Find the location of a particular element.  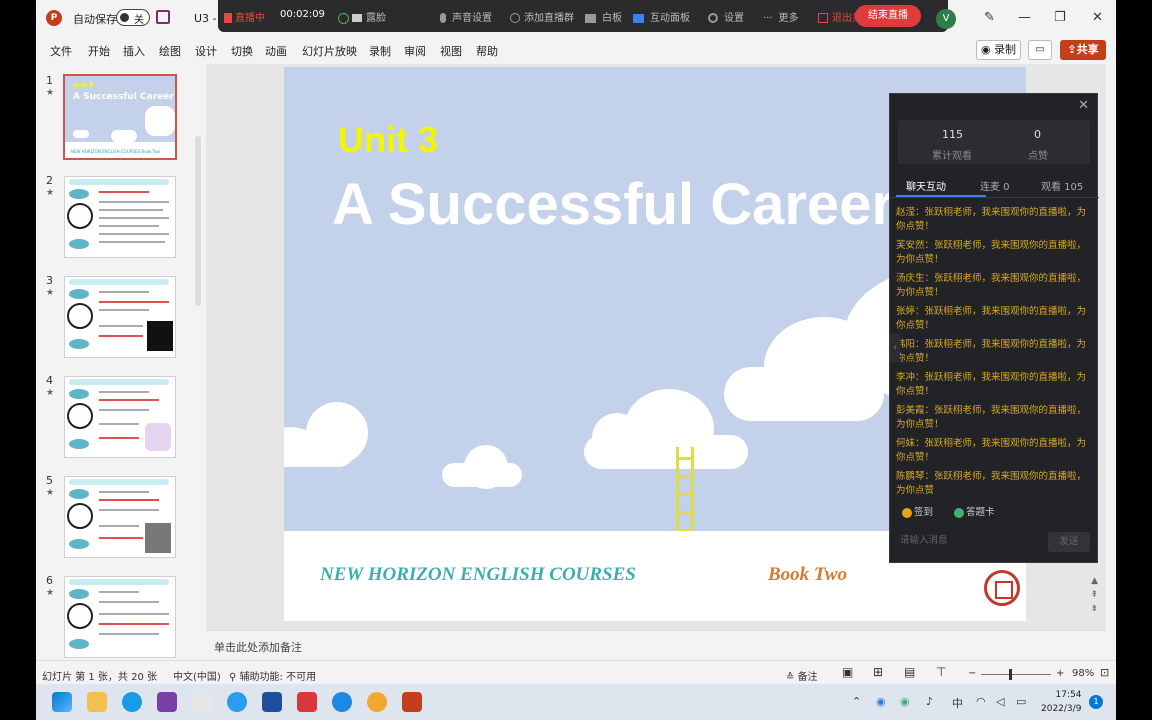

menu-animations: 动画 is located at coordinates (276, 51).